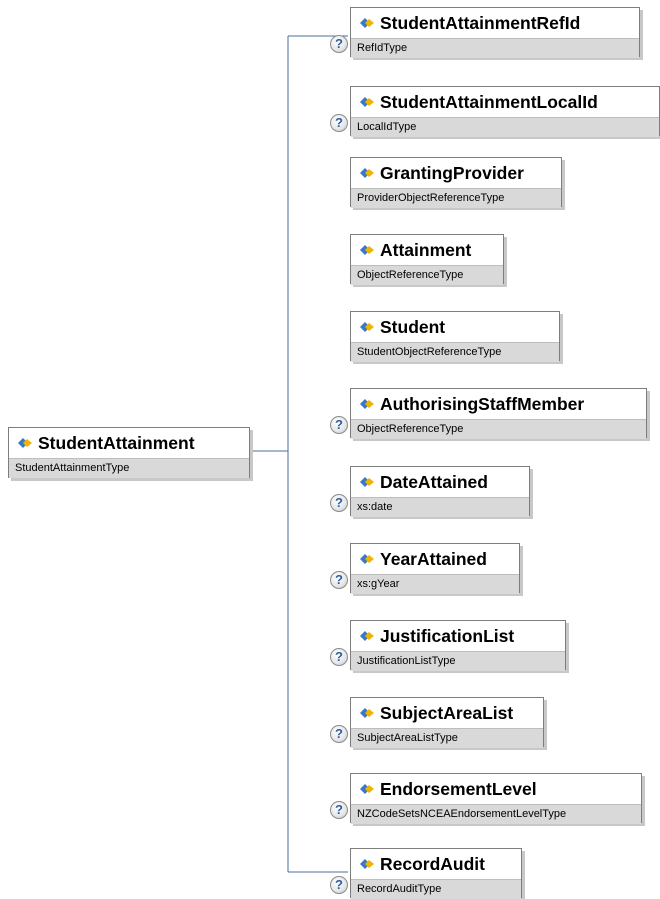  What do you see at coordinates (129, 468) in the screenshot?
I see `root-element-type: StudentAttainmentType` at bounding box center [129, 468].